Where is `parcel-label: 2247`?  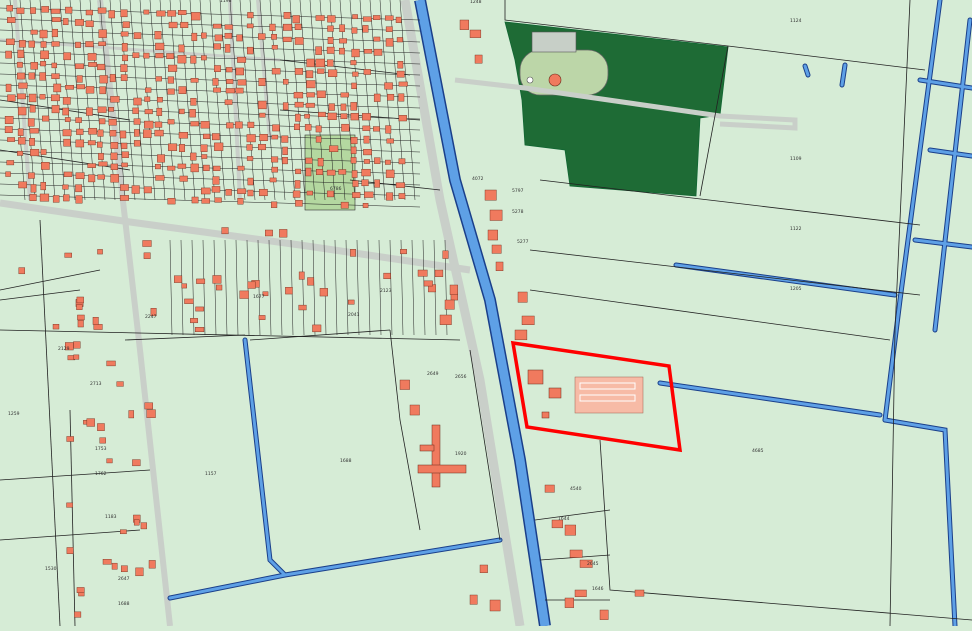 parcel-label: 2247 is located at coordinates (151, 317).